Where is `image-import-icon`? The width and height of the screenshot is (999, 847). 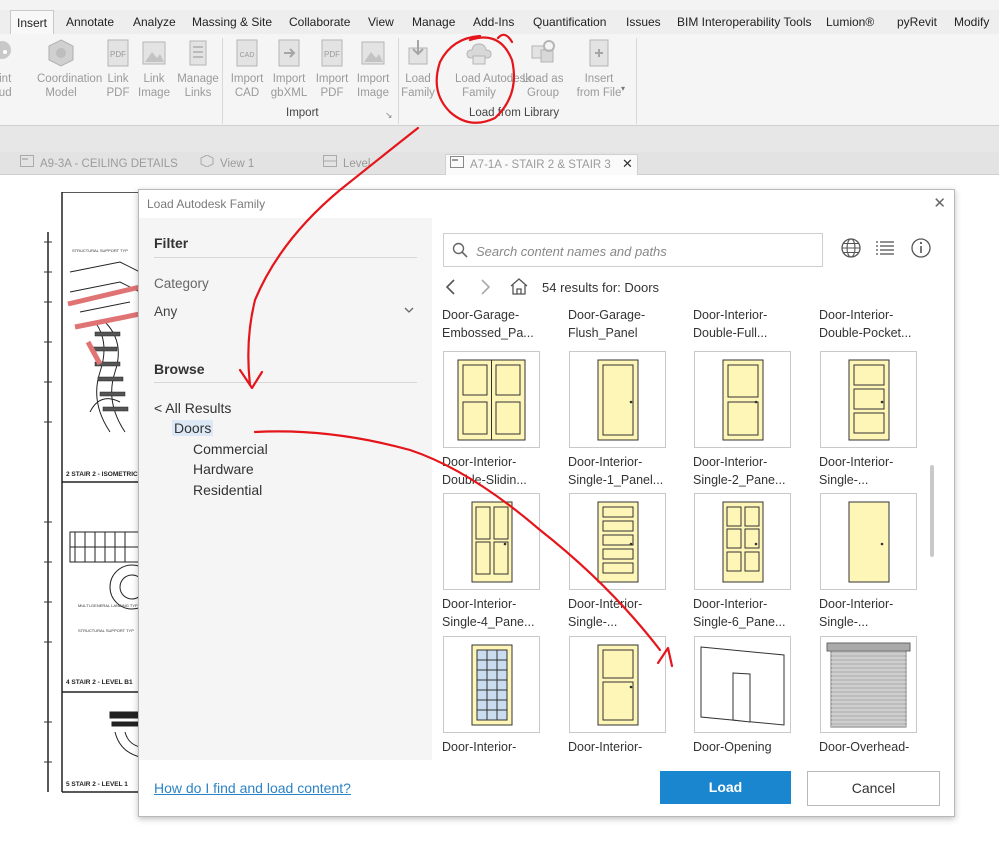 image-import-icon is located at coordinates (373, 53).